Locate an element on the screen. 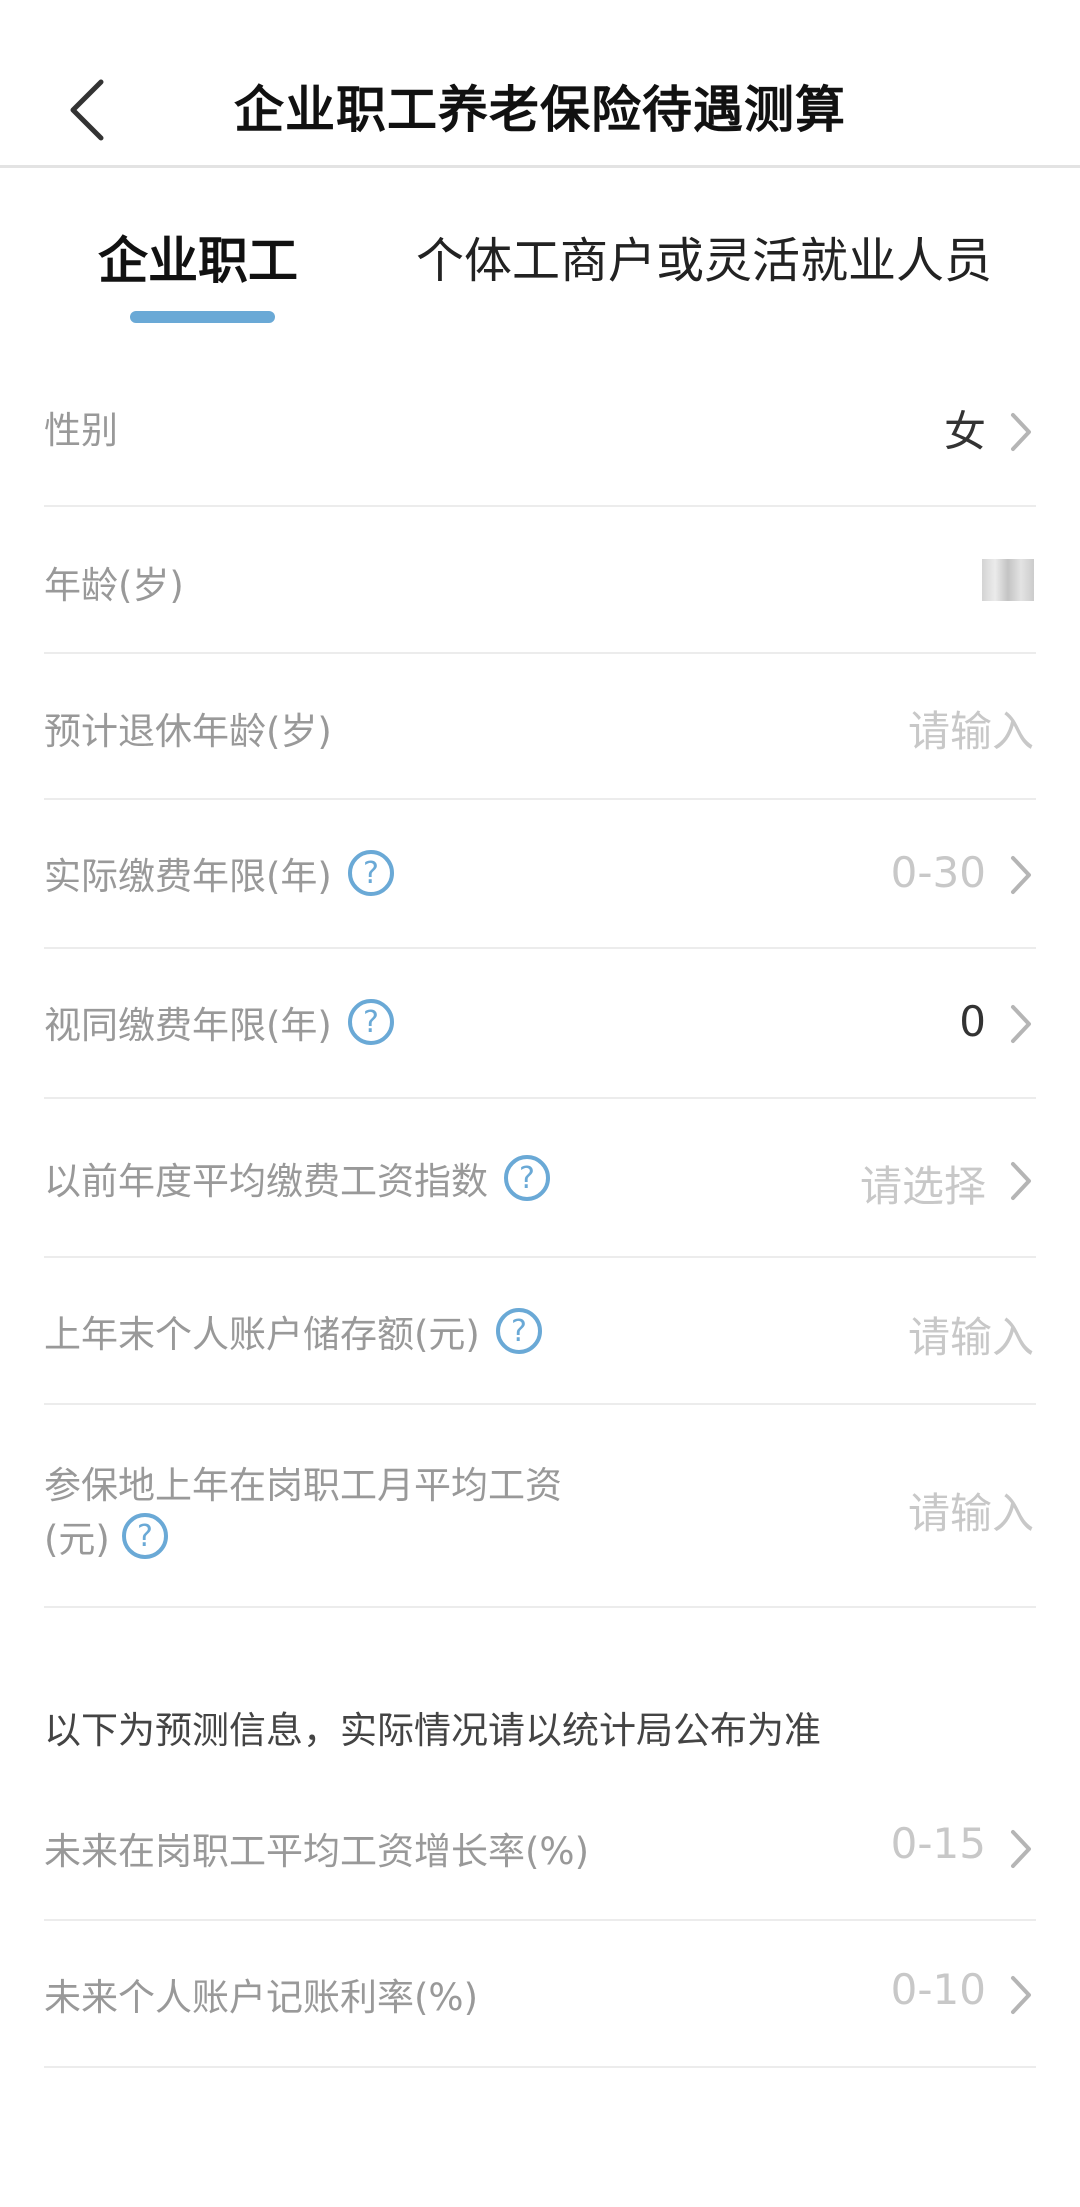  tab-bar: 企业职工 个体工商户或灵活就业人员 is located at coordinates (540, 251).